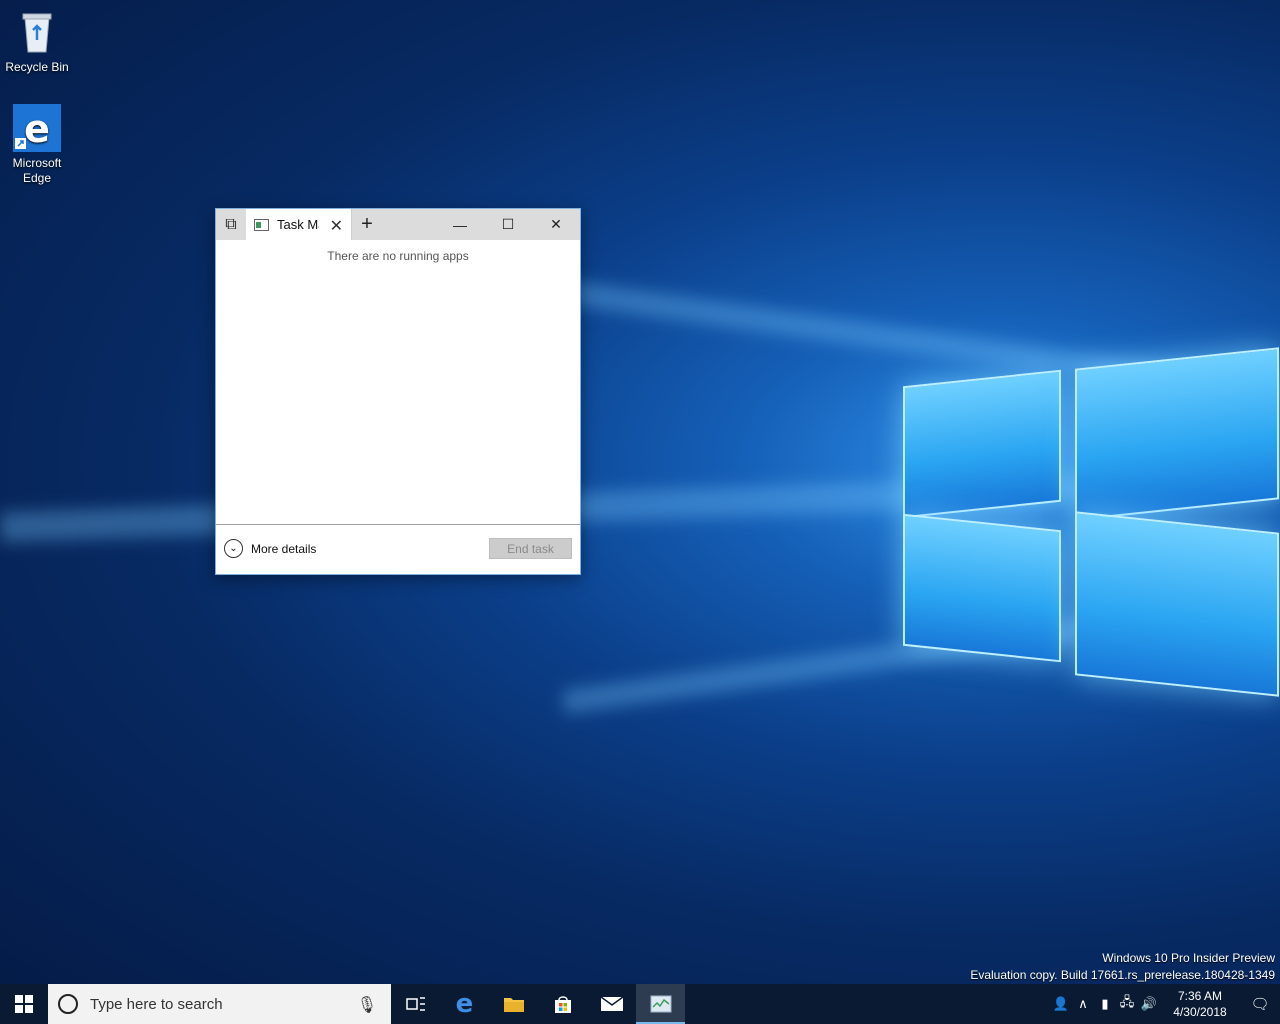  What do you see at coordinates (1083, 1004) in the screenshot?
I see `chevron-up-icon: ∧` at bounding box center [1083, 1004].